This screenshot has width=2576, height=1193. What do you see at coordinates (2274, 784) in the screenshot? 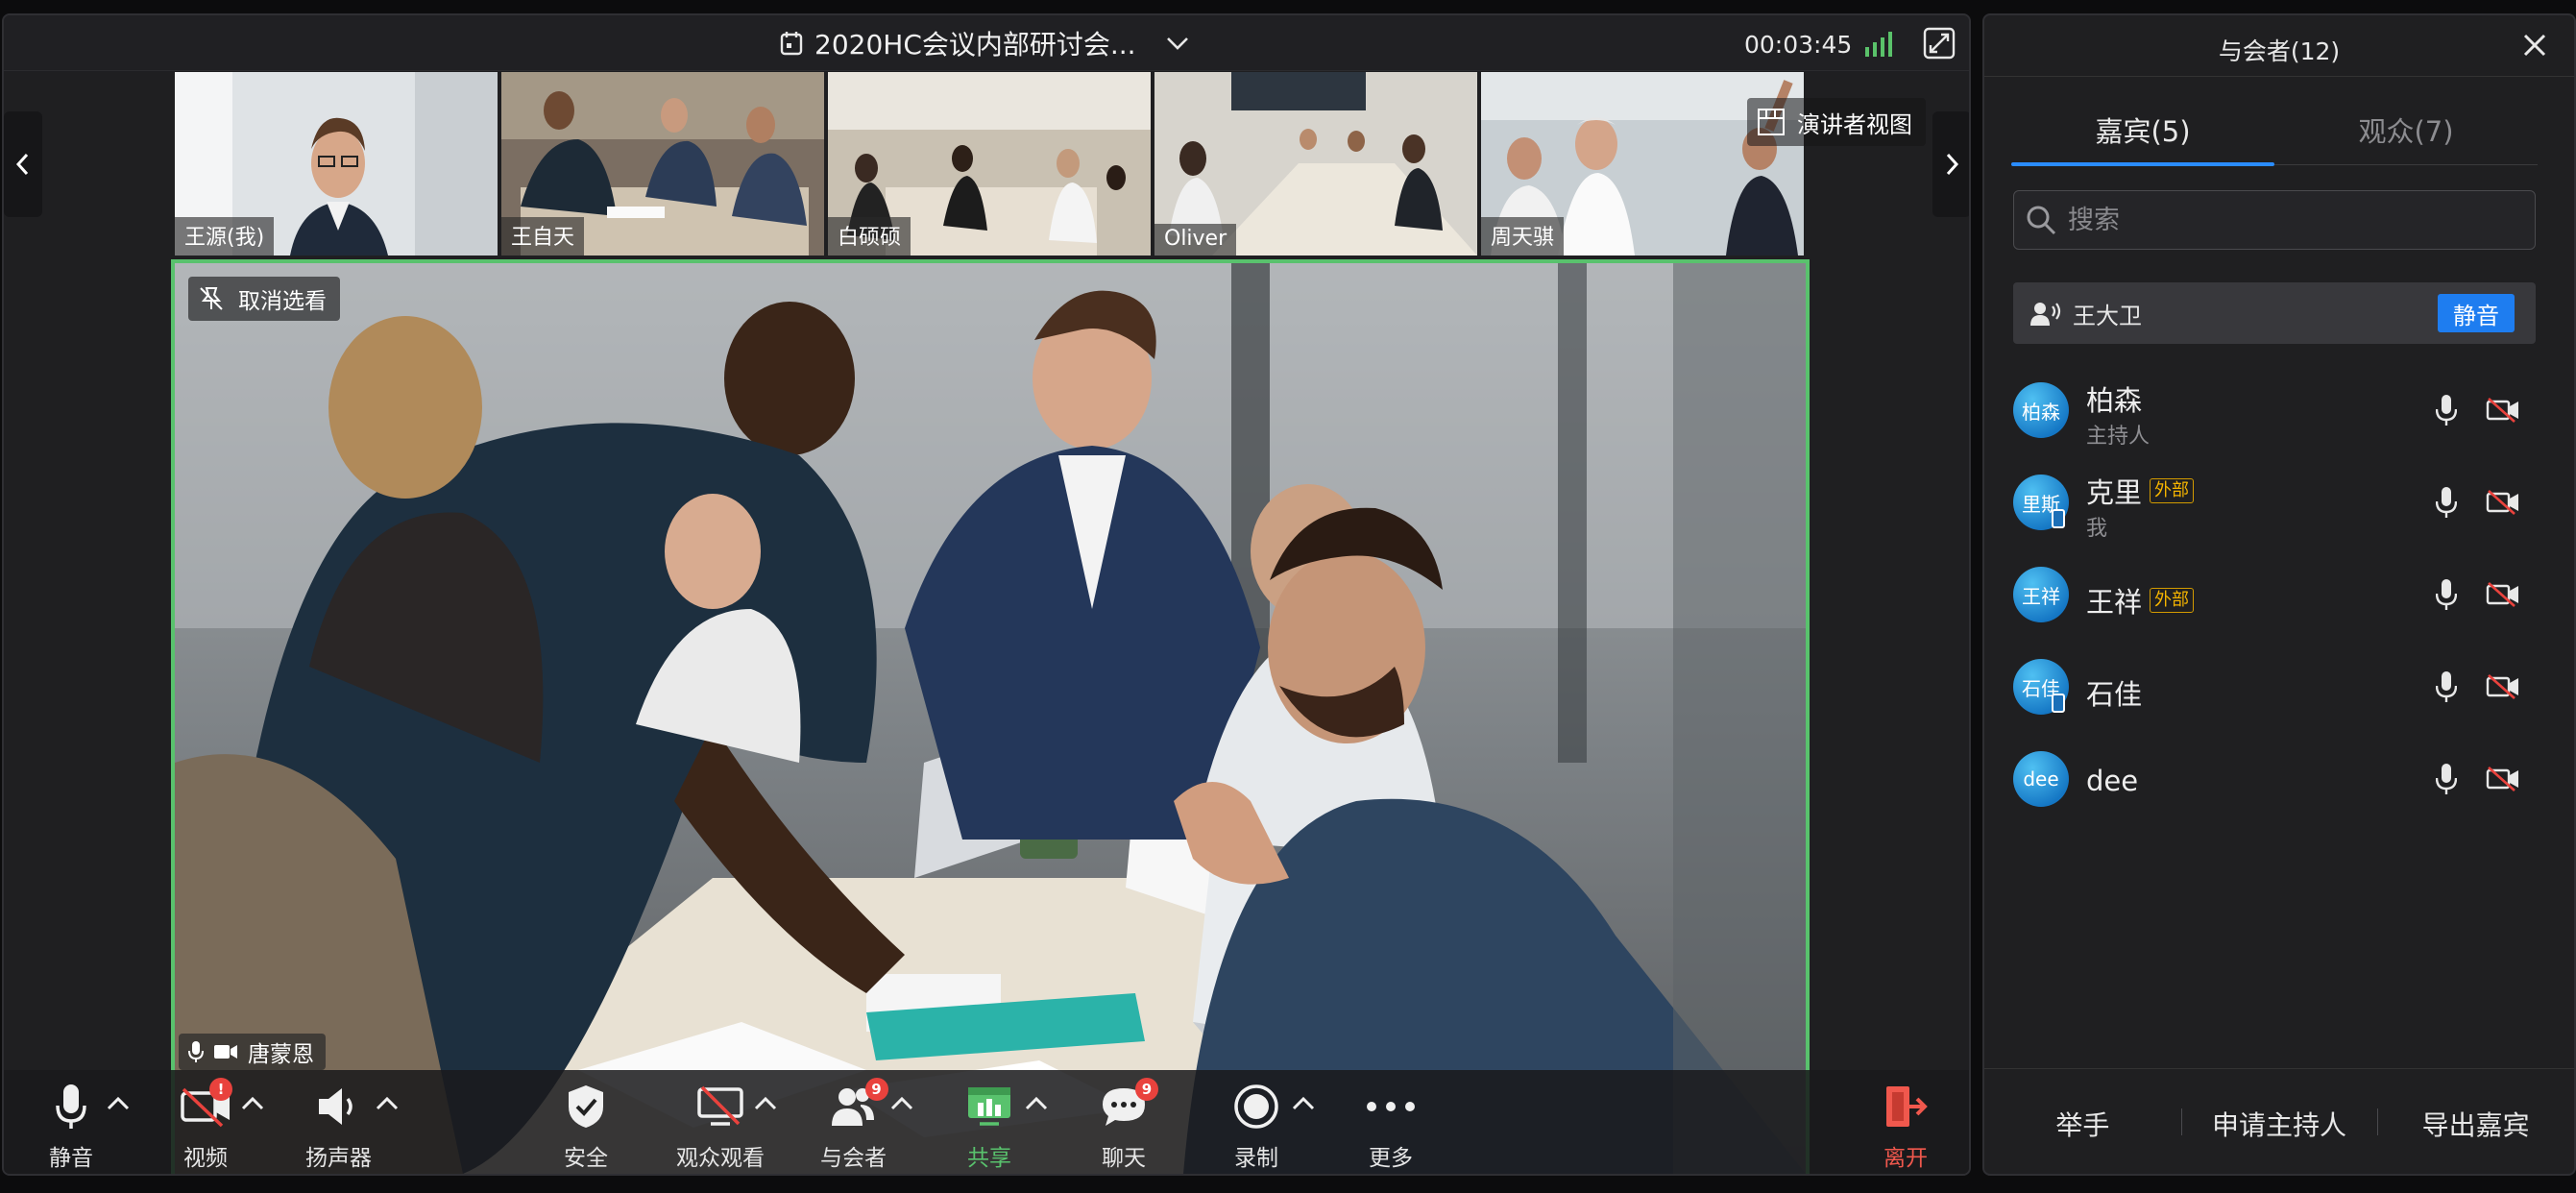
I see `participant-row: dee dee` at bounding box center [2274, 784].